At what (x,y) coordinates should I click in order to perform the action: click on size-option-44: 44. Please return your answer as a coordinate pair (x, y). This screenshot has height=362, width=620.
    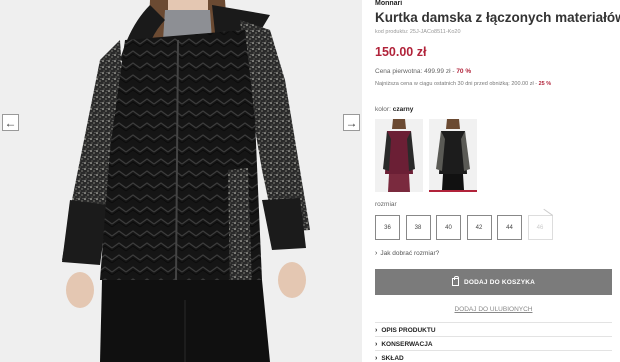
    Looking at the image, I should click on (509, 227).